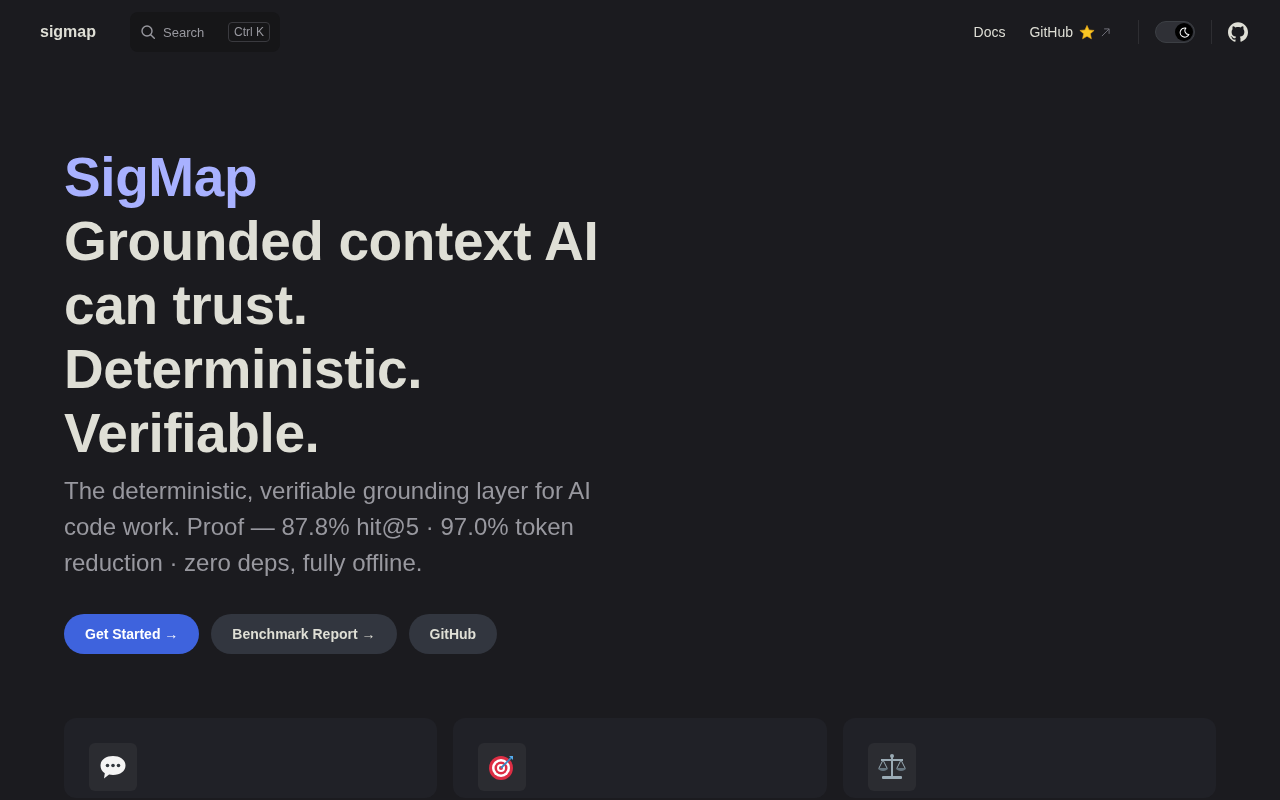  Describe the element at coordinates (989, 32) in the screenshot. I see `nav-link: Docs` at that location.